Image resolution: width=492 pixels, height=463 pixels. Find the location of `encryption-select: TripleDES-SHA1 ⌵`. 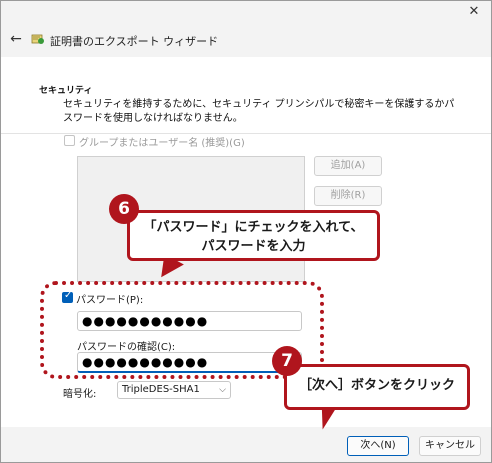

encryption-select: TripleDES-SHA1 ⌵ is located at coordinates (174, 390).